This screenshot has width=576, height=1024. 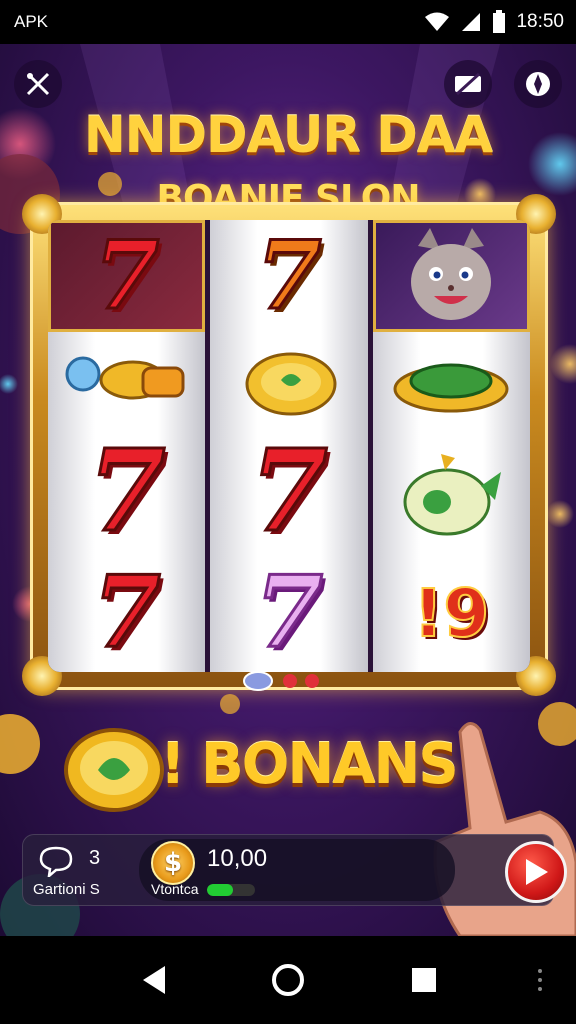 I want to click on control-panel: 3 Gartioni S $ 10,00 Vtontca, so click(x=294, y=870).